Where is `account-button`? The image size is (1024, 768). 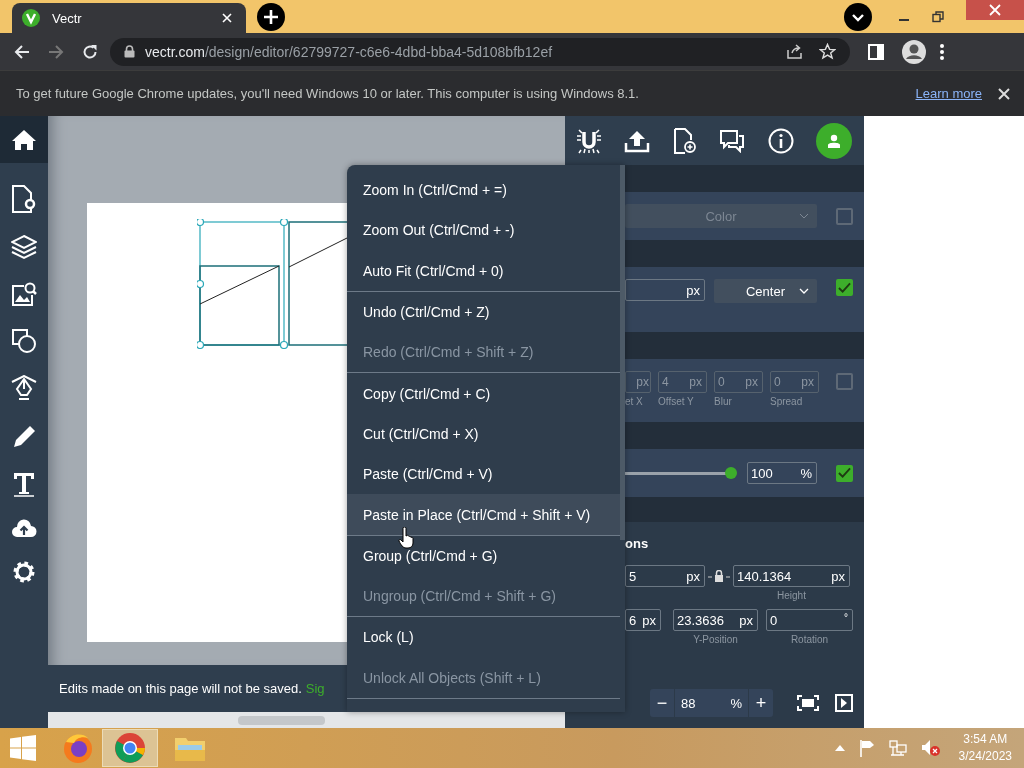 account-button is located at coordinates (833, 140).